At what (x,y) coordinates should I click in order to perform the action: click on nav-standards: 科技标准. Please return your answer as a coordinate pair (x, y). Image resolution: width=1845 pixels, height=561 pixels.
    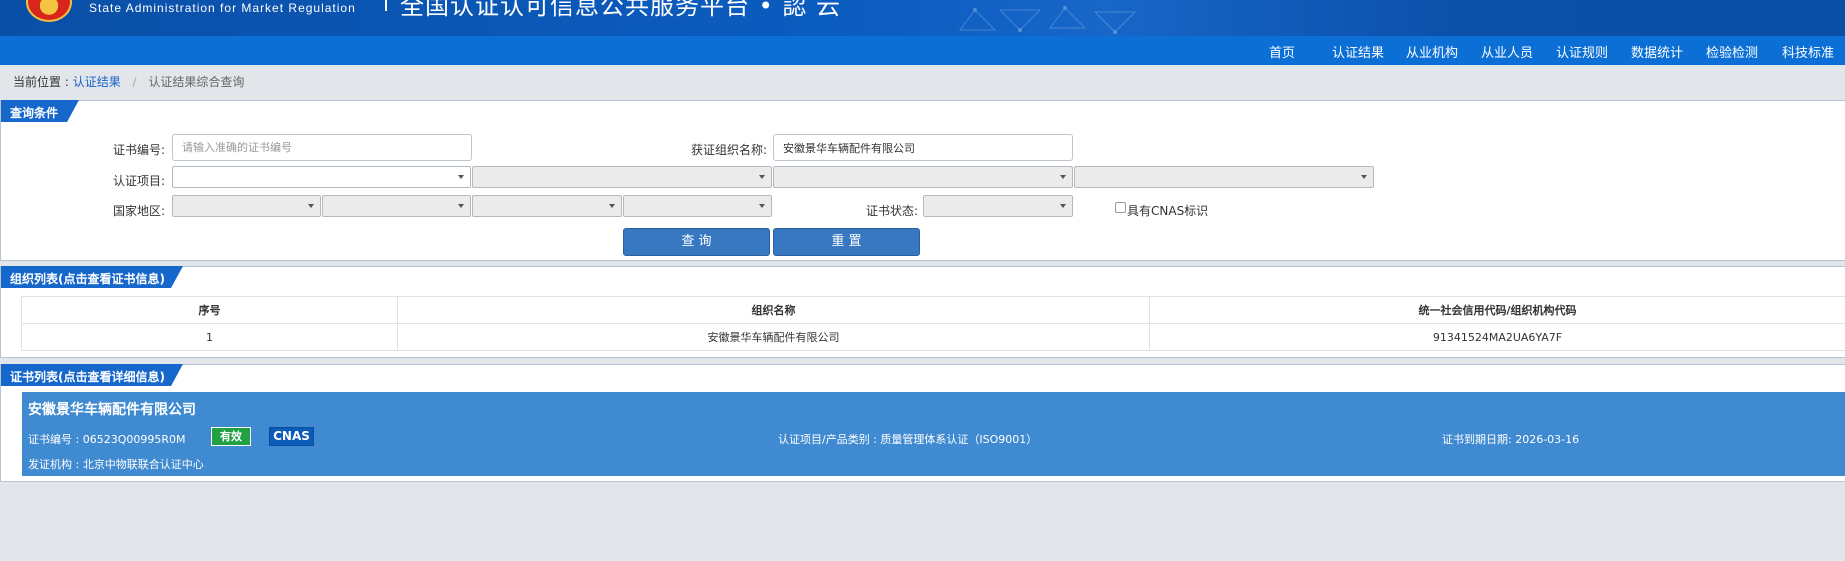
    Looking at the image, I should click on (1808, 51).